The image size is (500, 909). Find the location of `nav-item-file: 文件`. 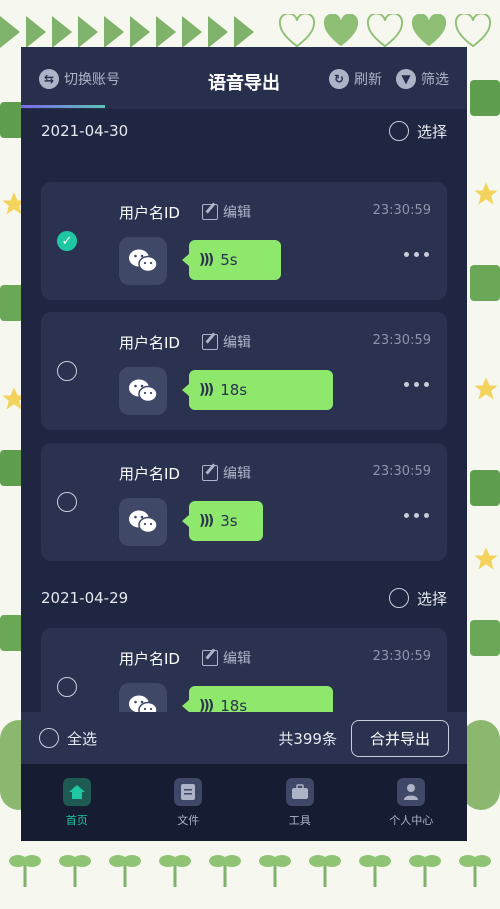

nav-item-file: 文件 is located at coordinates (188, 802).